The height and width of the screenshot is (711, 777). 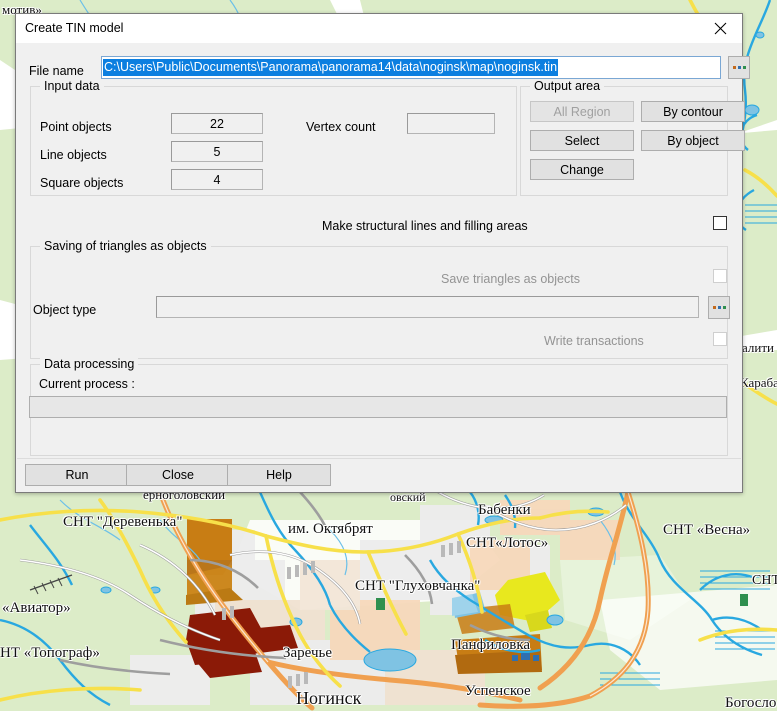 What do you see at coordinates (74, 28) in the screenshot?
I see `dialog-title: Create TIN model` at bounding box center [74, 28].